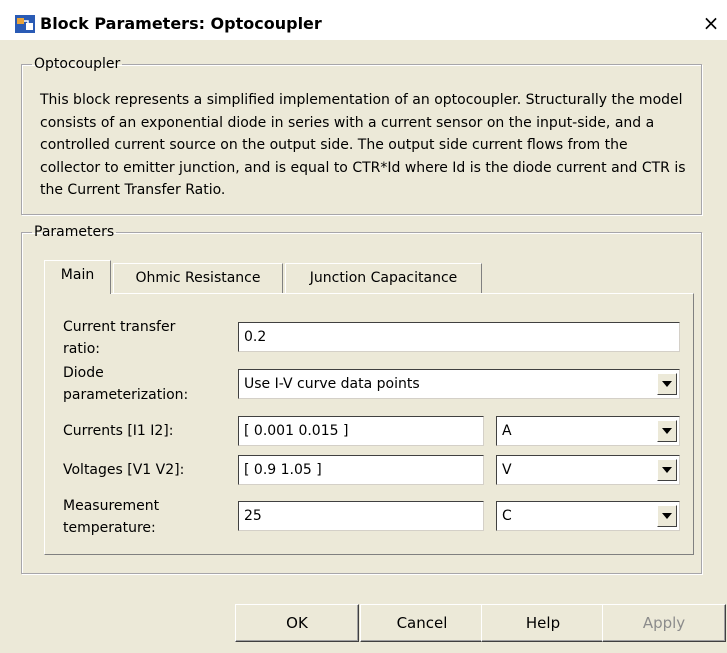 Image resolution: width=727 pixels, height=653 pixels. What do you see at coordinates (118, 431) in the screenshot?
I see `currents-label: Currents [I1 I2]:` at bounding box center [118, 431].